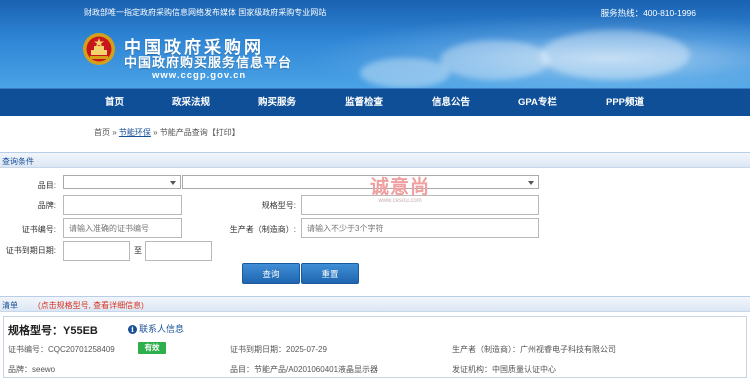 The image size is (750, 378). What do you see at coordinates (224, 132) in the screenshot?
I see `print-link: 【打印】` at bounding box center [224, 132].